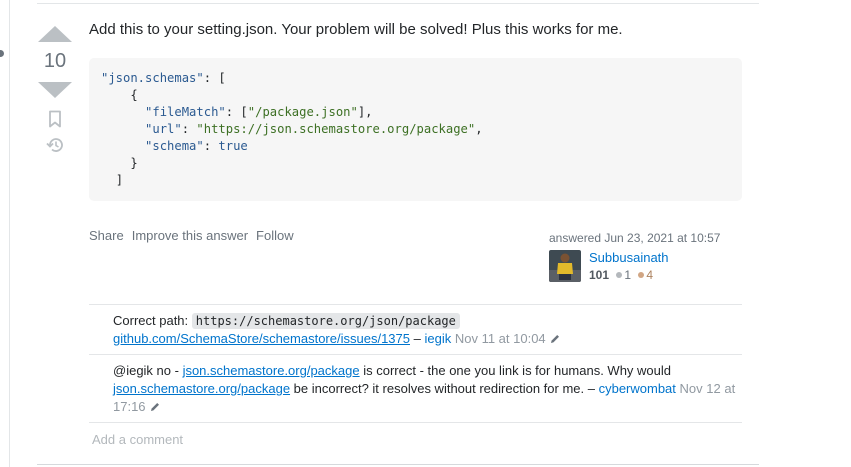  Describe the element at coordinates (336, 129) in the screenshot. I see `code-string: "https://json.schemastore.org/package"` at that location.